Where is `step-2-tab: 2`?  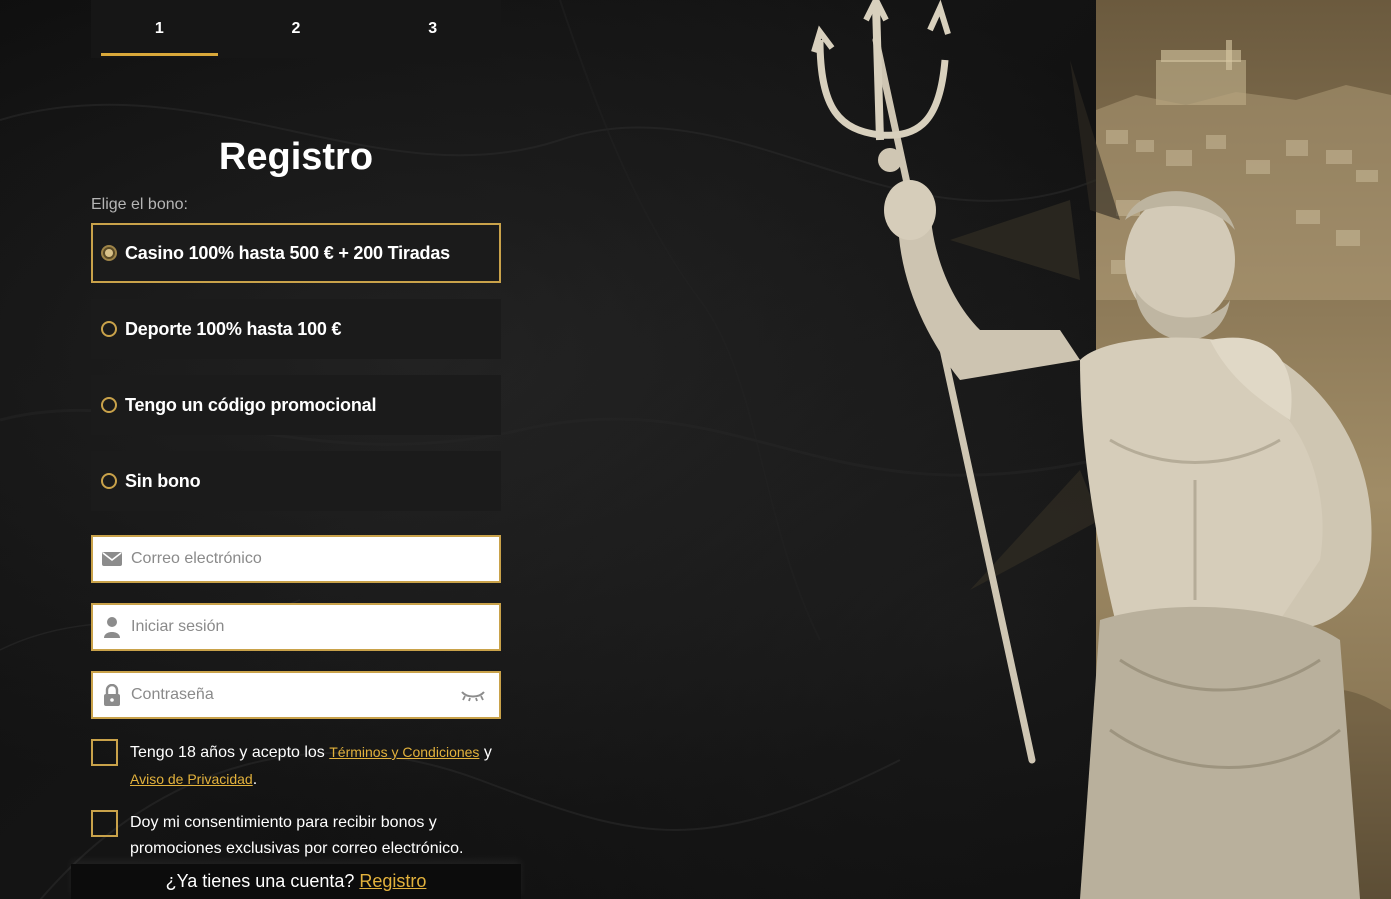 step-2-tab: 2 is located at coordinates (296, 29).